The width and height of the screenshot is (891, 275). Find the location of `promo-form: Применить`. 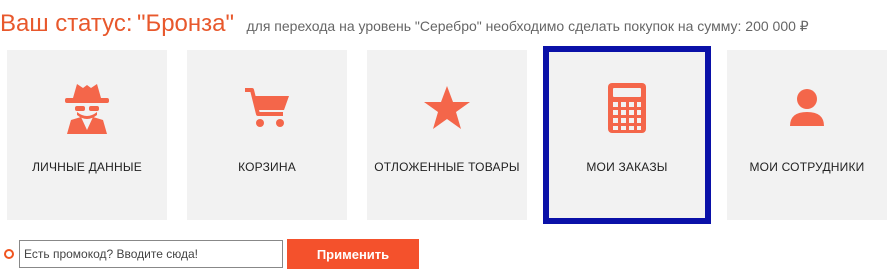

promo-form: Применить is located at coordinates (211, 254).